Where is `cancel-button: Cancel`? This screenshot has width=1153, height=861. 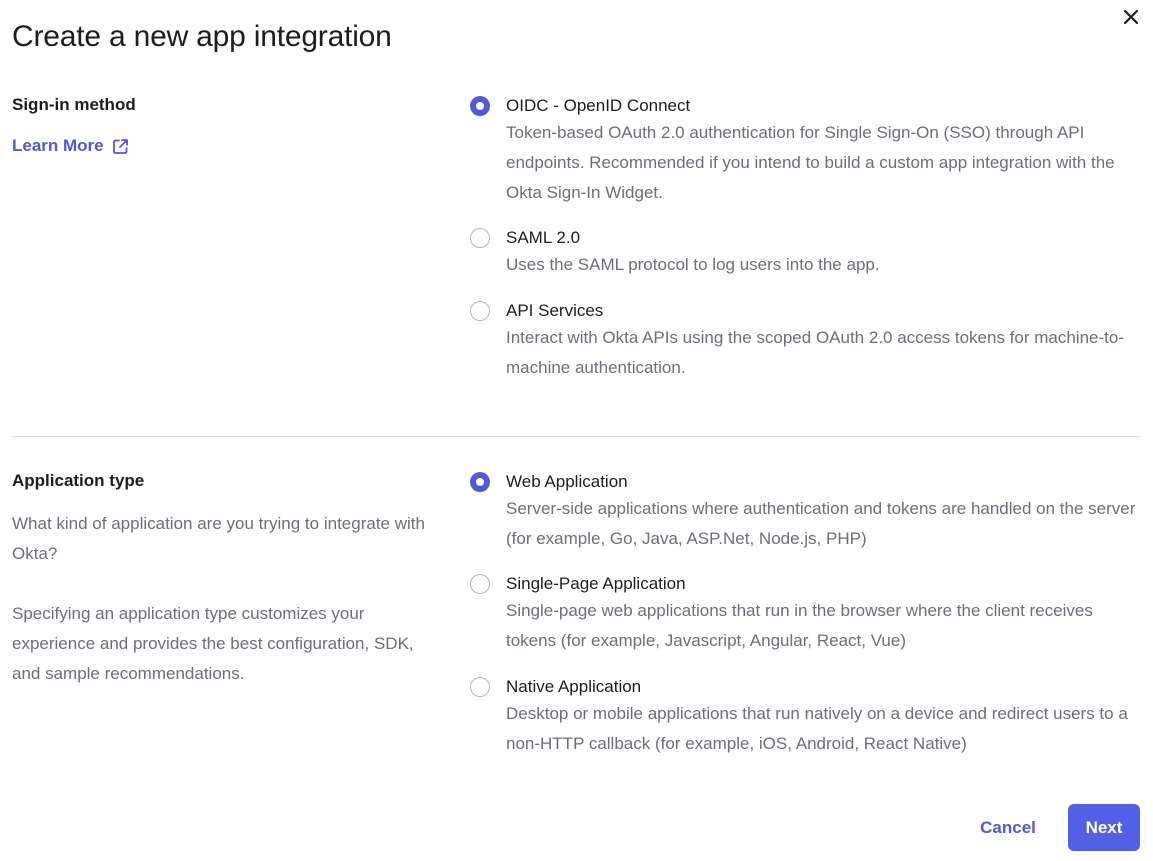
cancel-button: Cancel is located at coordinates (1008, 828).